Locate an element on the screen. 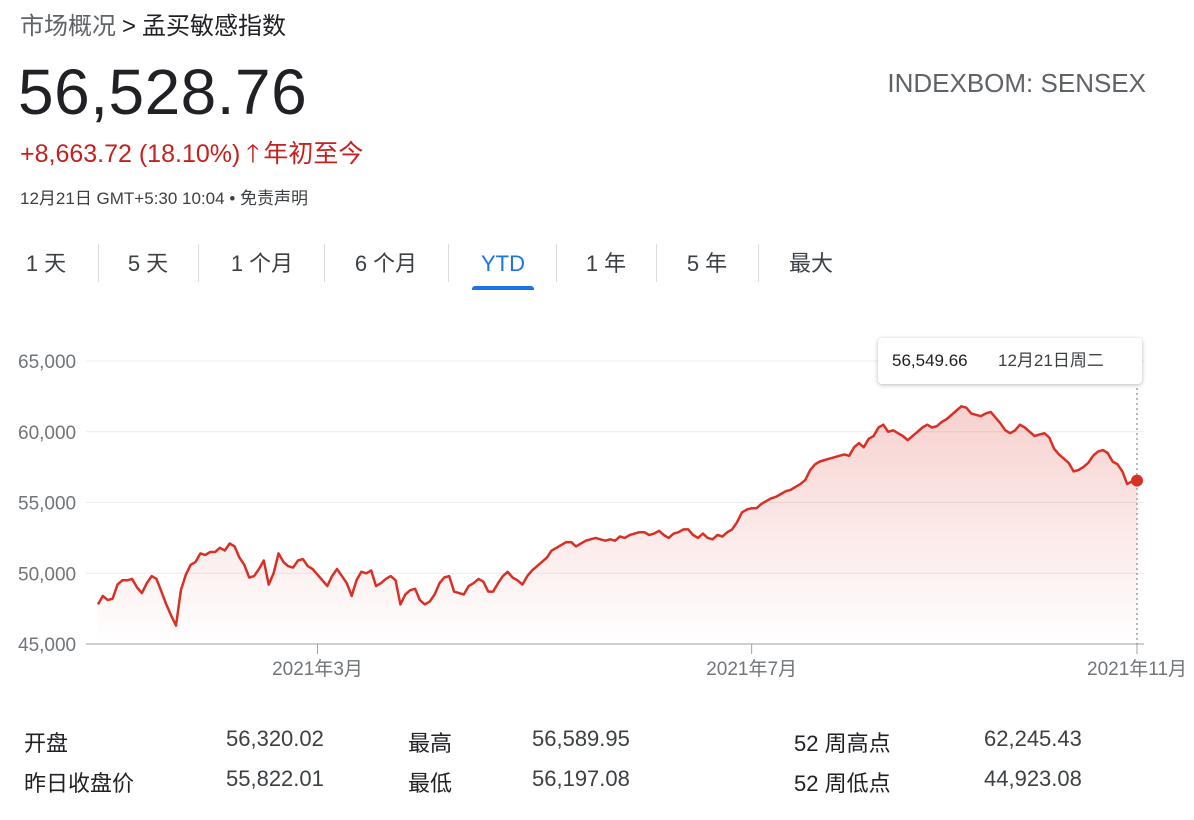 The width and height of the screenshot is (1194, 820). tab-ytd: YTD is located at coordinates (503, 265).